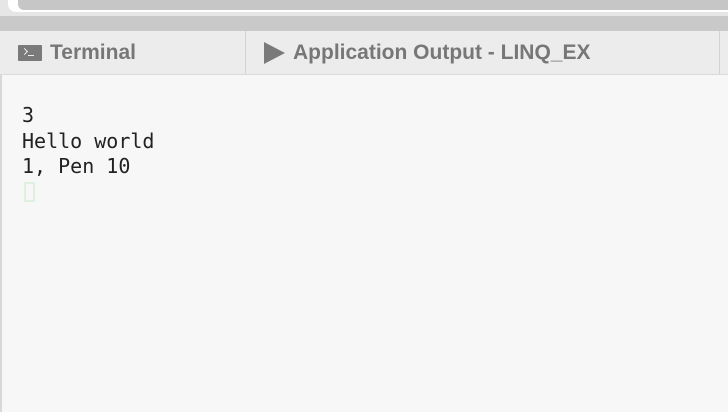  I want to click on scrollbar-thumb, so click(373, 5).